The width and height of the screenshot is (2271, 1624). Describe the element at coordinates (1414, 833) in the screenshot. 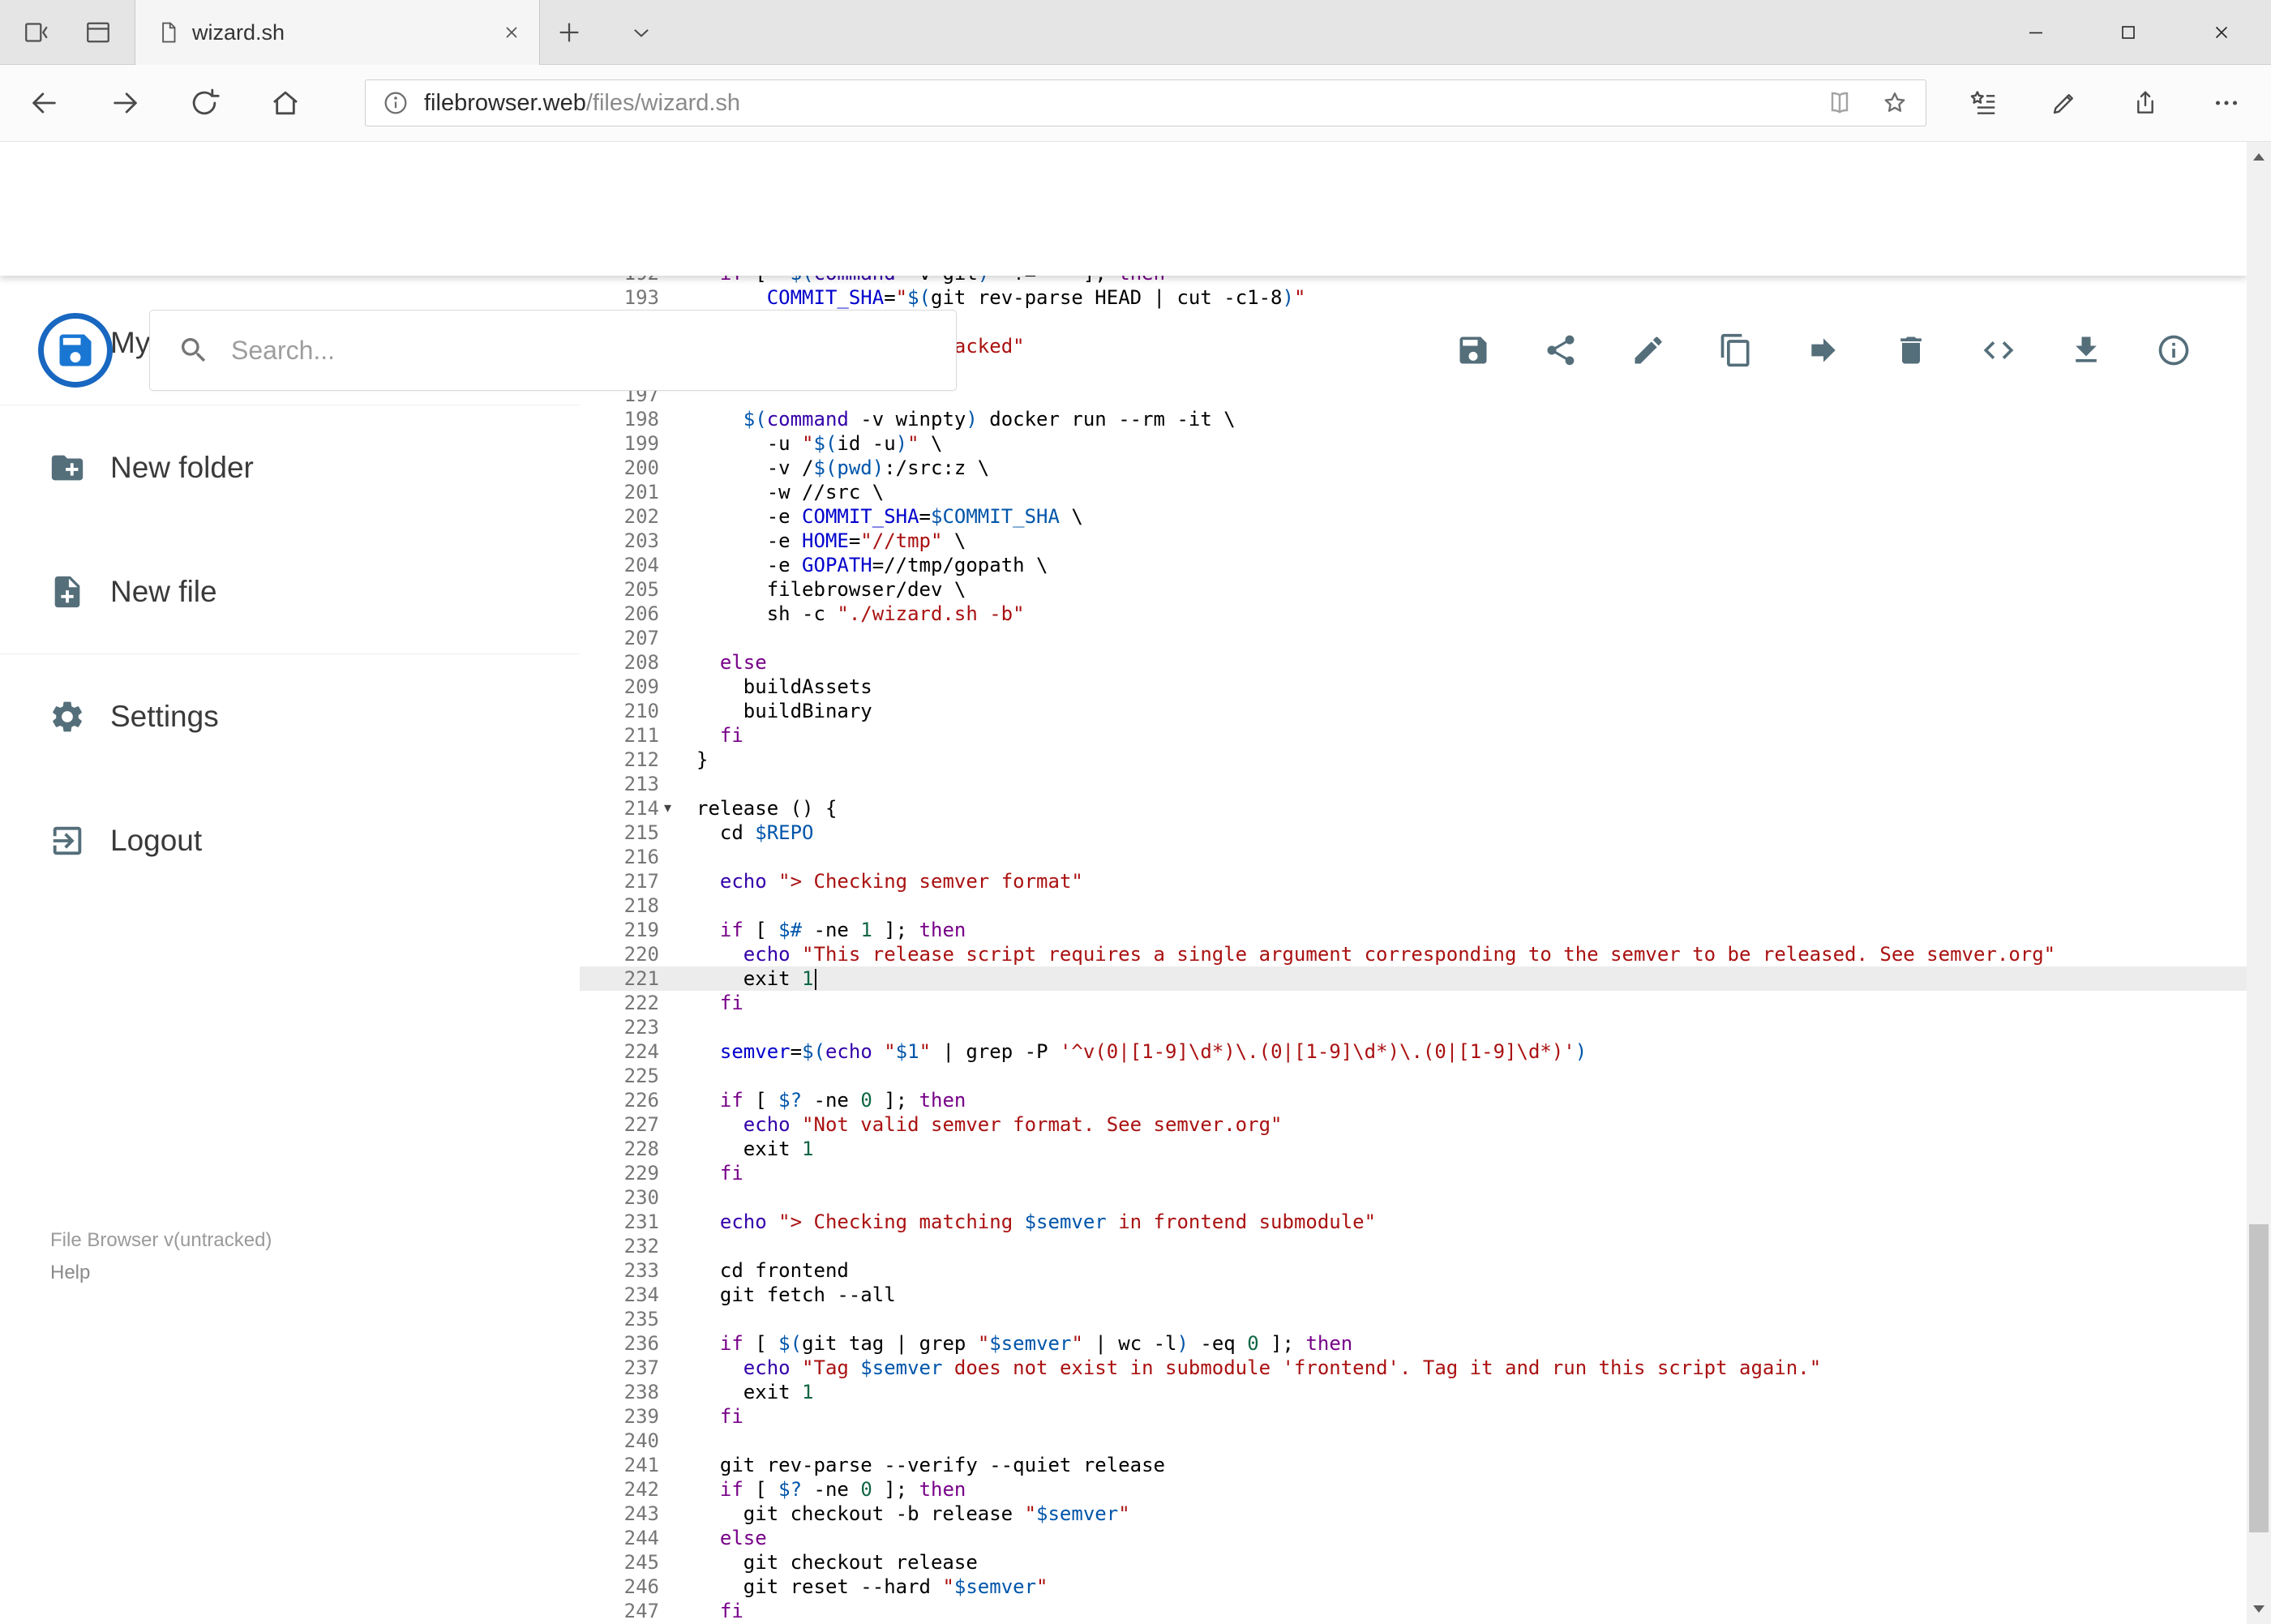

I see `code-line: 215 cd $REPO` at that location.